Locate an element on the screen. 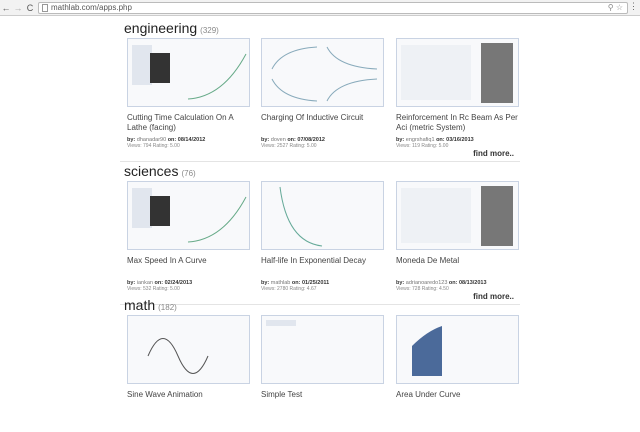 This screenshot has height=432, width=640. address-bar: mathlab.com/apps.php ⚲ ☆ is located at coordinates (333, 8).